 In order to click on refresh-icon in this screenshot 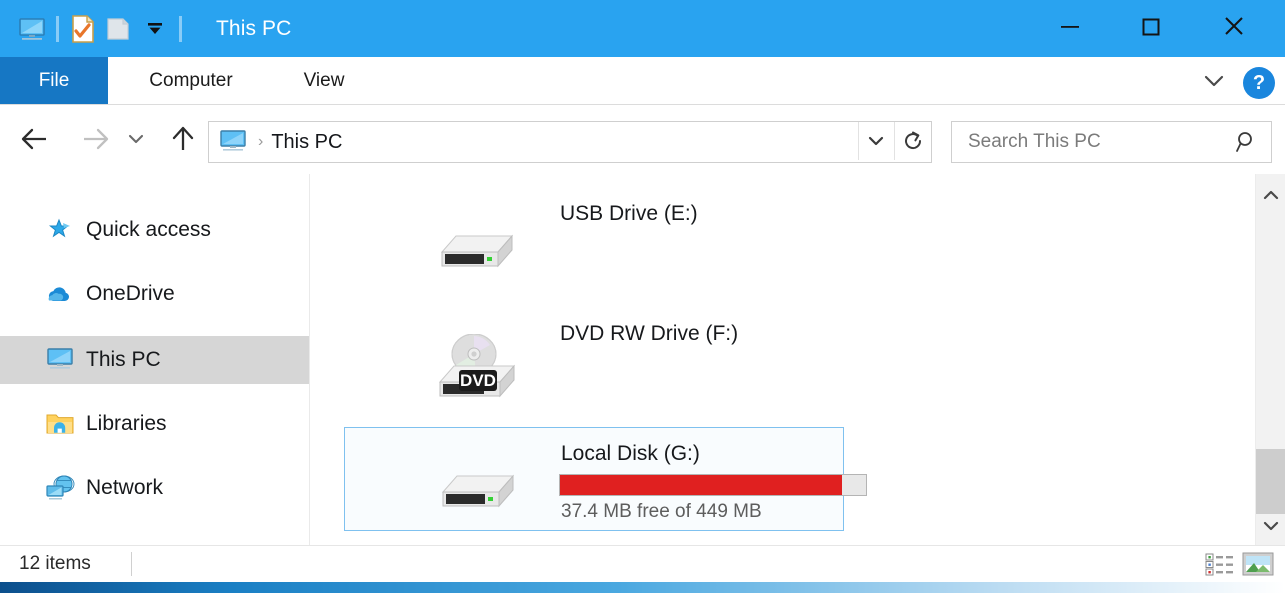, I will do `click(912, 141)`.